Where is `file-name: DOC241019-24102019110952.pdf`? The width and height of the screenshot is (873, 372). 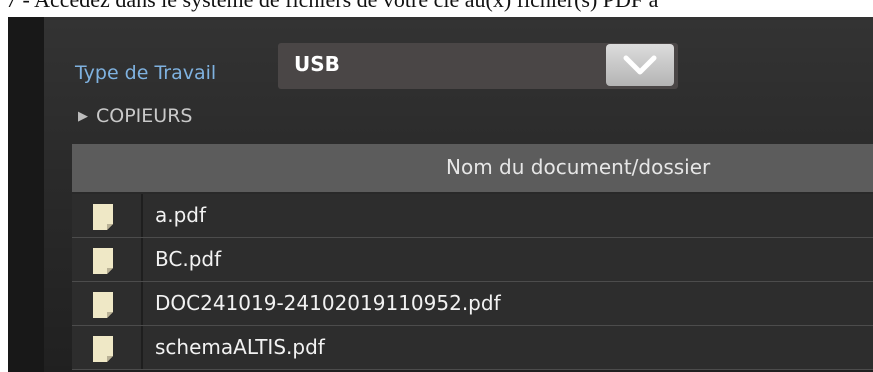 file-name: DOC241019-24102019110952.pdf is located at coordinates (328, 303).